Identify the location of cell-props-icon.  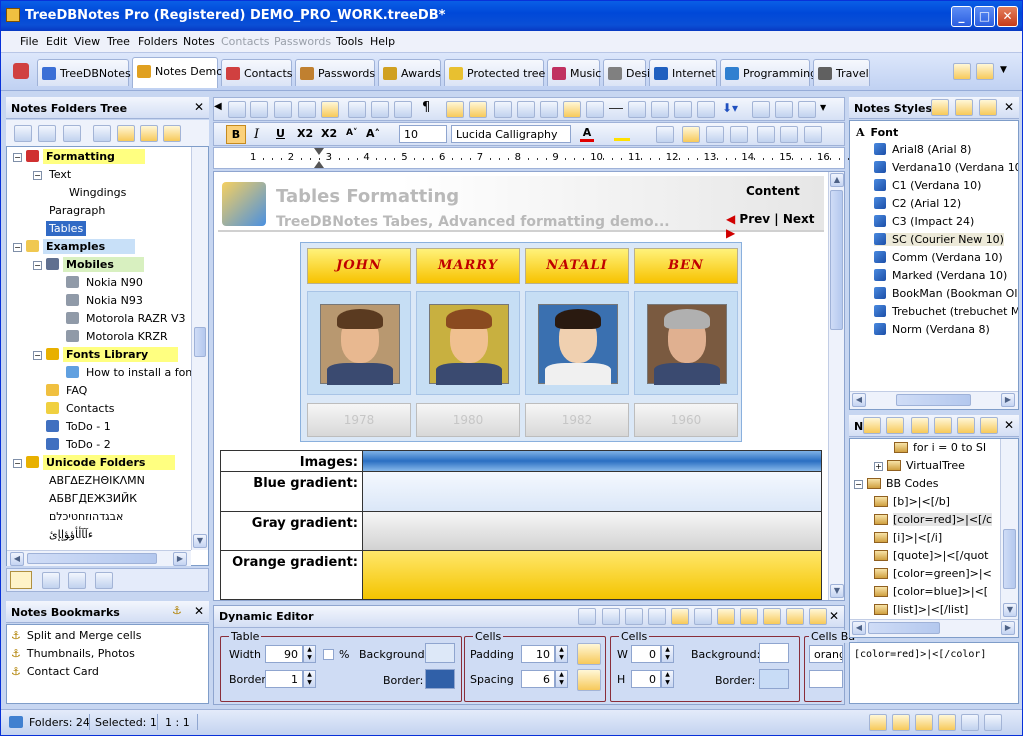
(680, 616).